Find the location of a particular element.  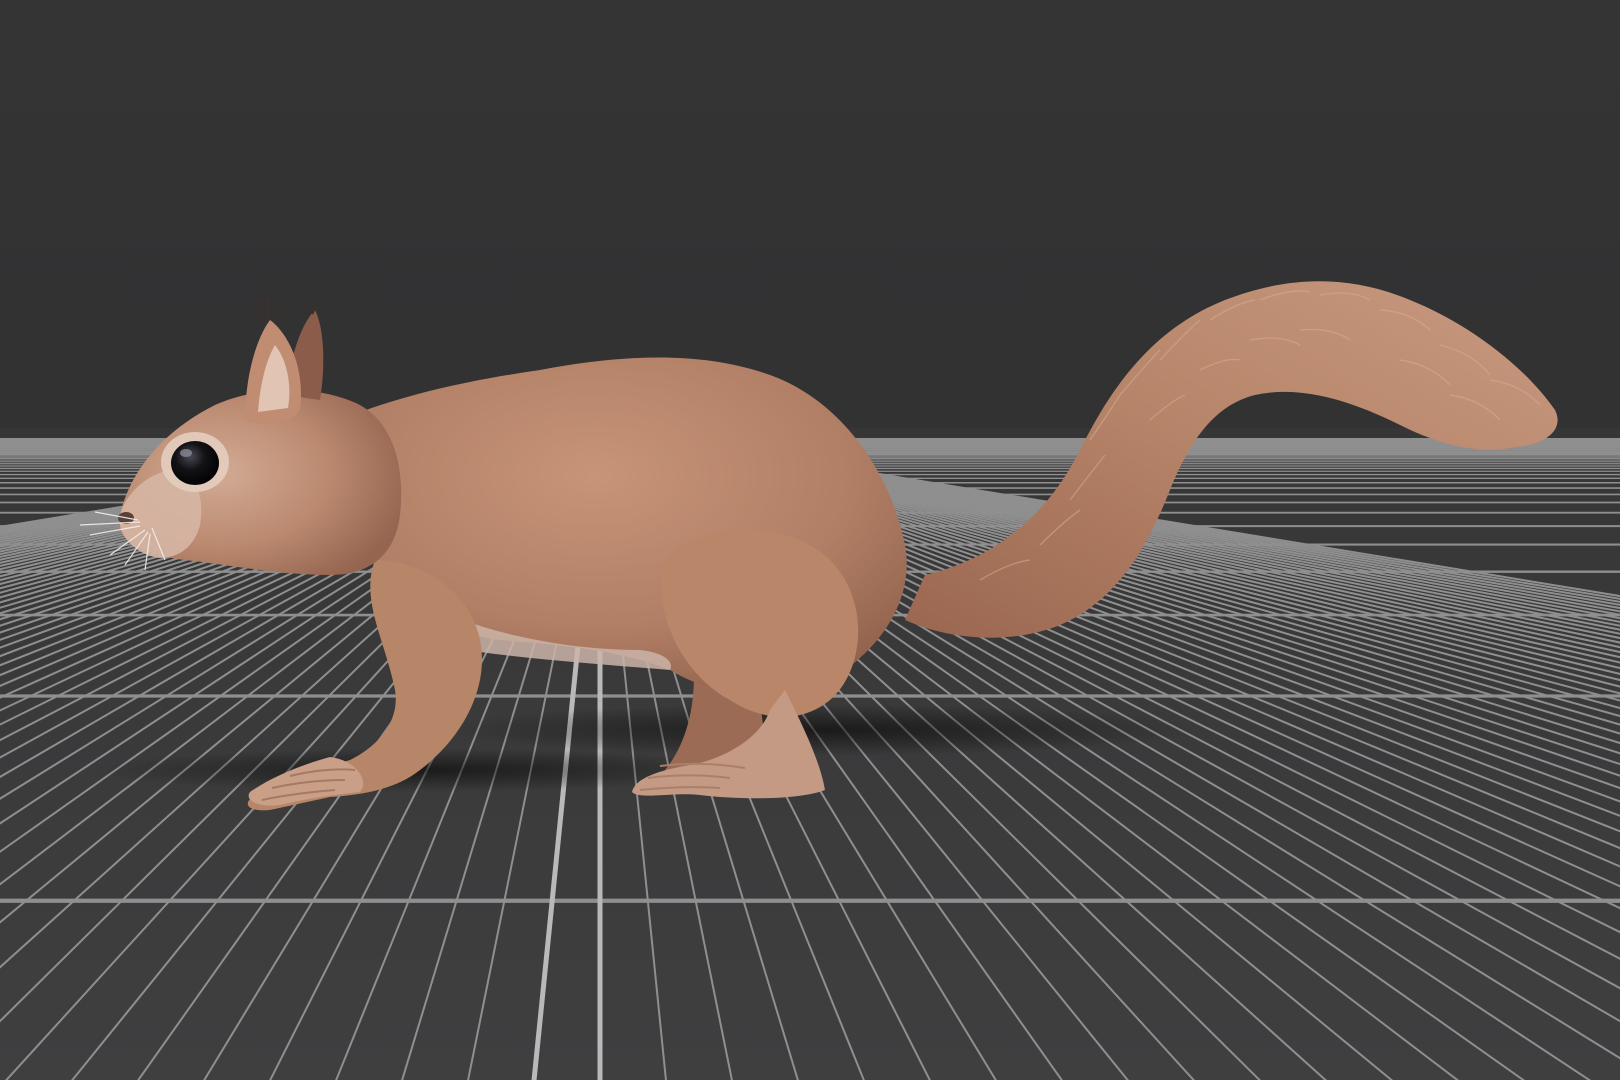

squirrel-eye is located at coordinates (195, 463).